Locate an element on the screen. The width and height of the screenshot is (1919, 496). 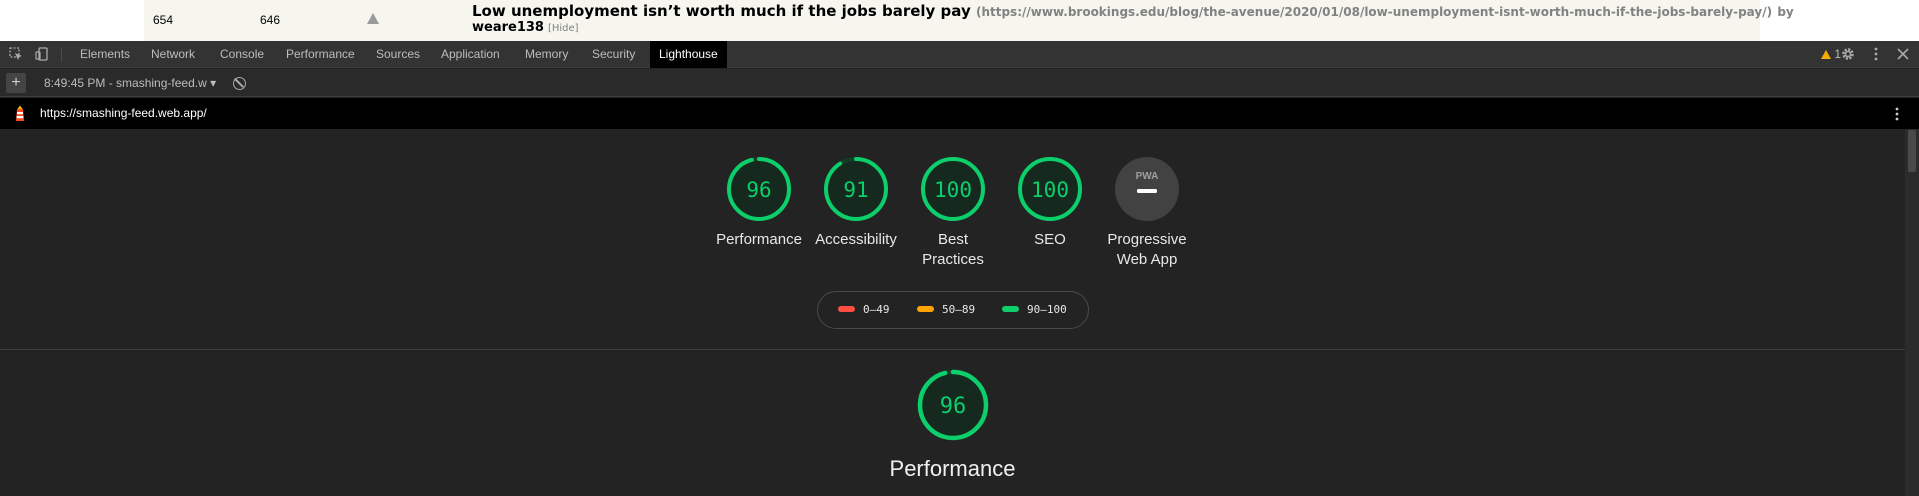
tab-security: Security is located at coordinates (613, 54).